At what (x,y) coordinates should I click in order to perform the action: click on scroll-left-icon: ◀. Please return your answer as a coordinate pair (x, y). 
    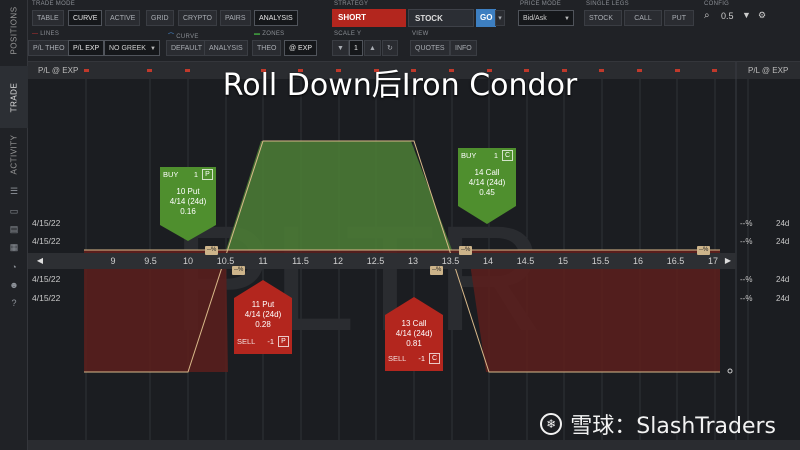
    Looking at the image, I should click on (40, 261).